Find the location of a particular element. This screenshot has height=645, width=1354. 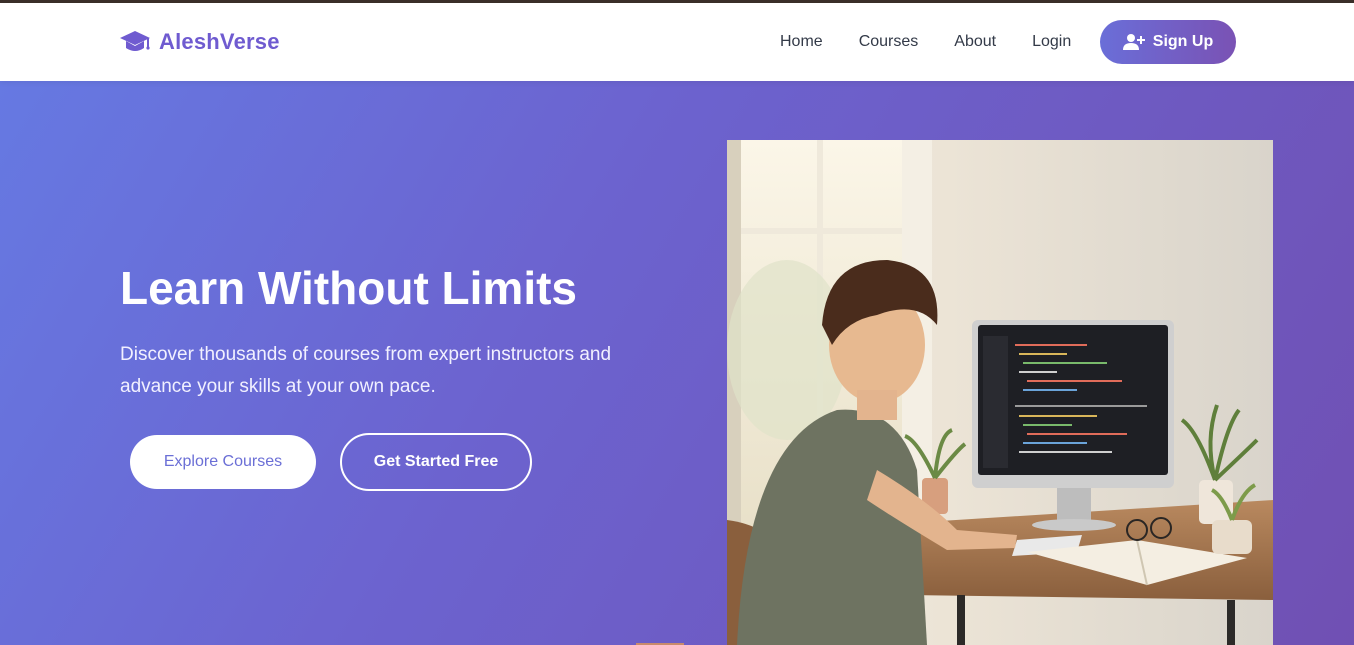

signup-button: Sign Up is located at coordinates (1168, 42).